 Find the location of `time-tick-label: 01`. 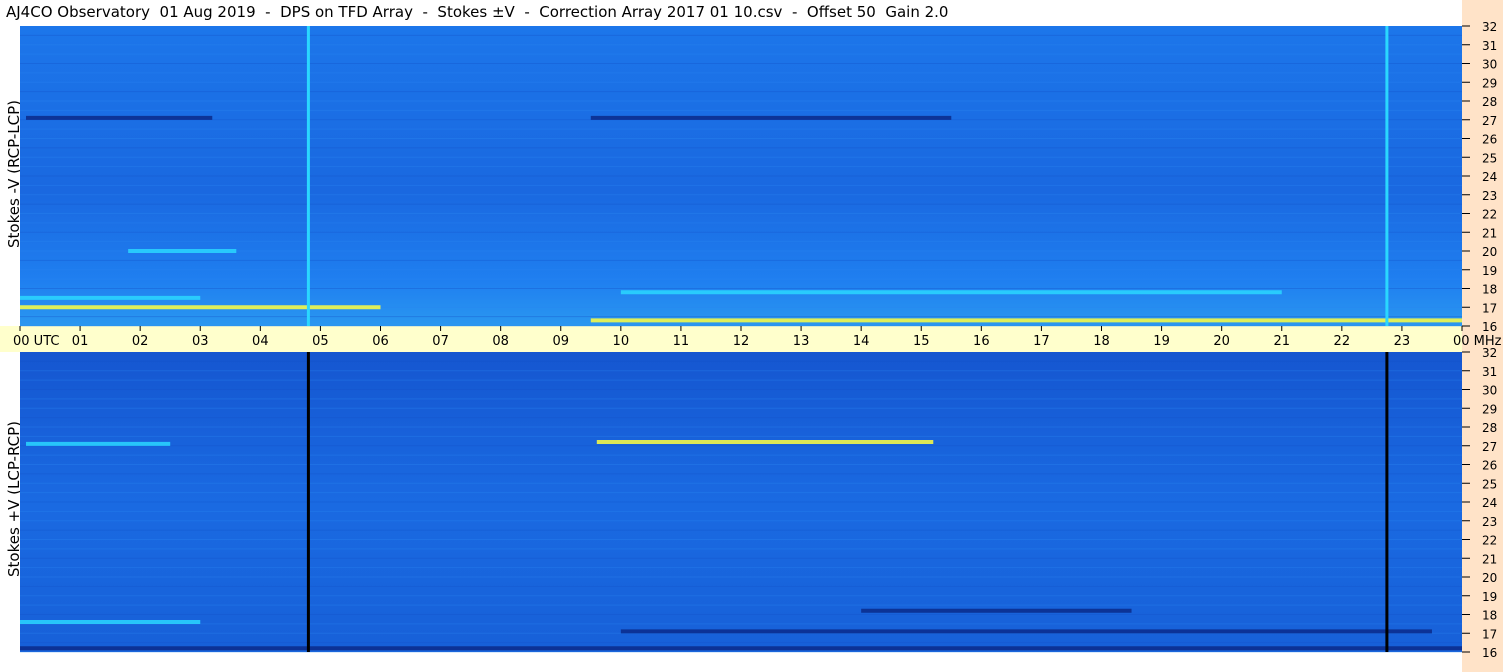

time-tick-label: 01 is located at coordinates (80, 341).